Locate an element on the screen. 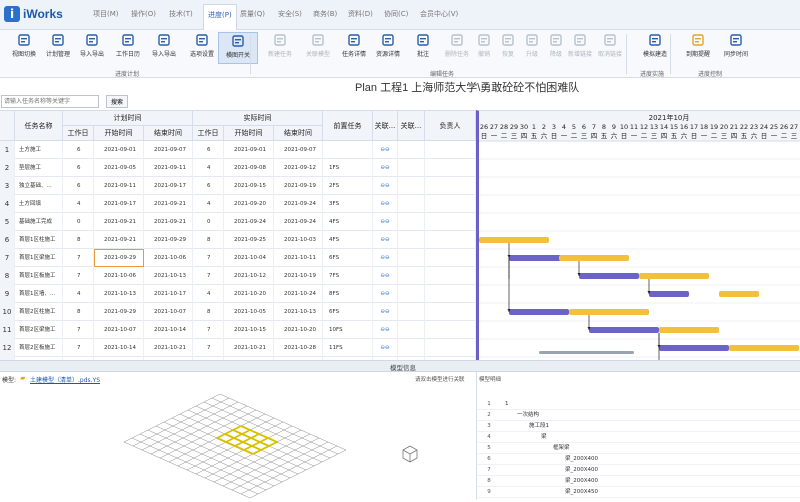  table-cell-pe: 2021-09-17 is located at coordinates (168, 186).